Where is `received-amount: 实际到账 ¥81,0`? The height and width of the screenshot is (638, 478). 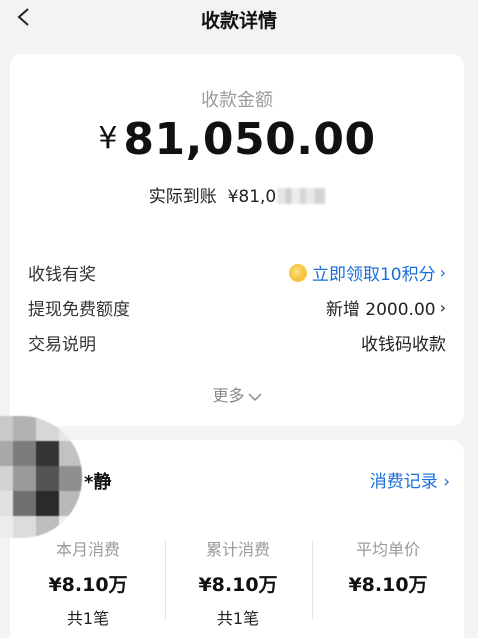 received-amount: 实际到账 ¥81,0 is located at coordinates (237, 194).